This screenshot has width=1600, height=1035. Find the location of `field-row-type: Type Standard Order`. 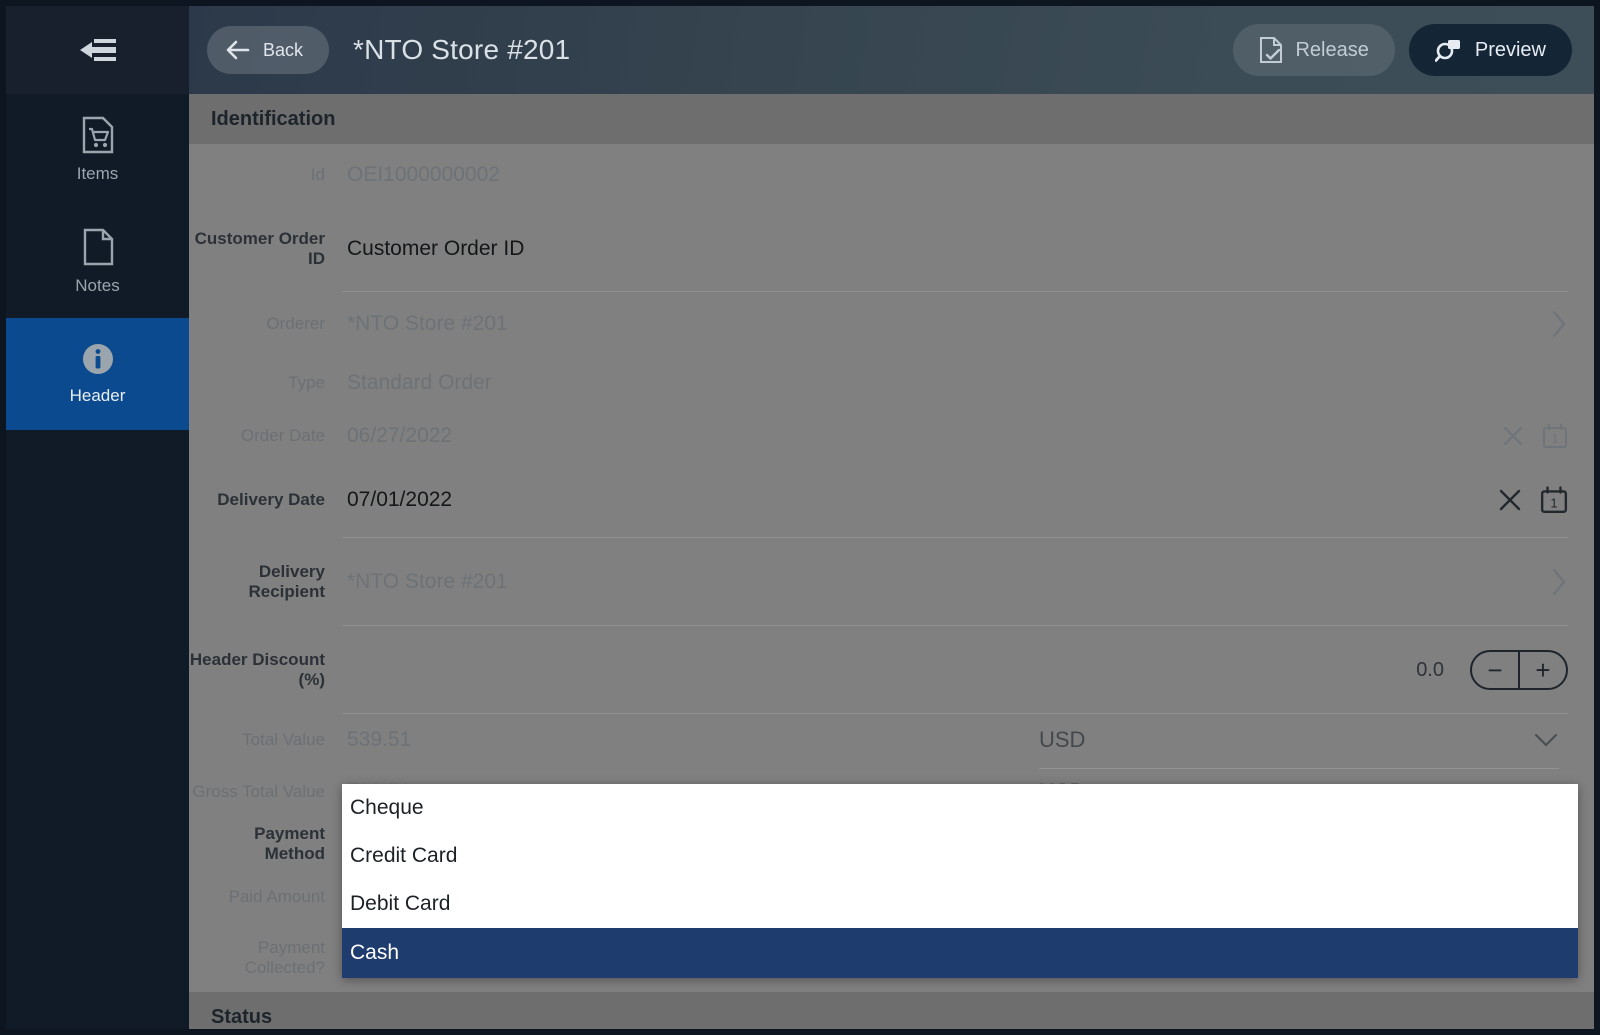

field-row-type: Type Standard Order is located at coordinates (891, 383).